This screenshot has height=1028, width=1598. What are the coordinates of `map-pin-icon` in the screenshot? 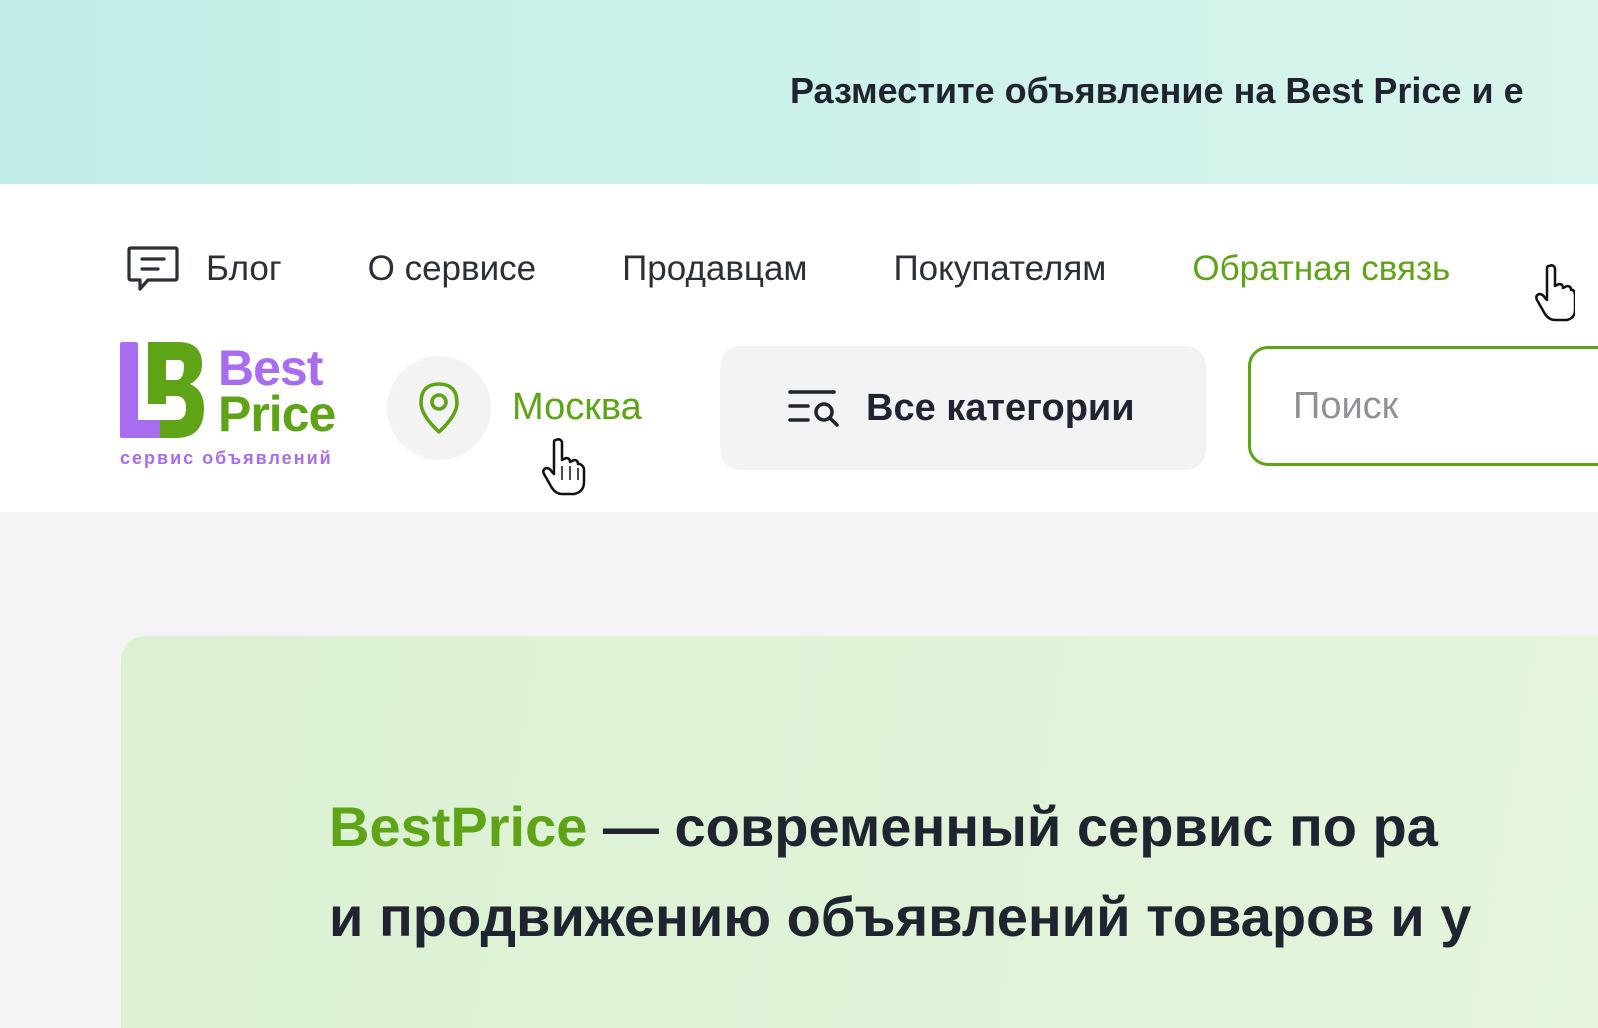 It's located at (439, 408).